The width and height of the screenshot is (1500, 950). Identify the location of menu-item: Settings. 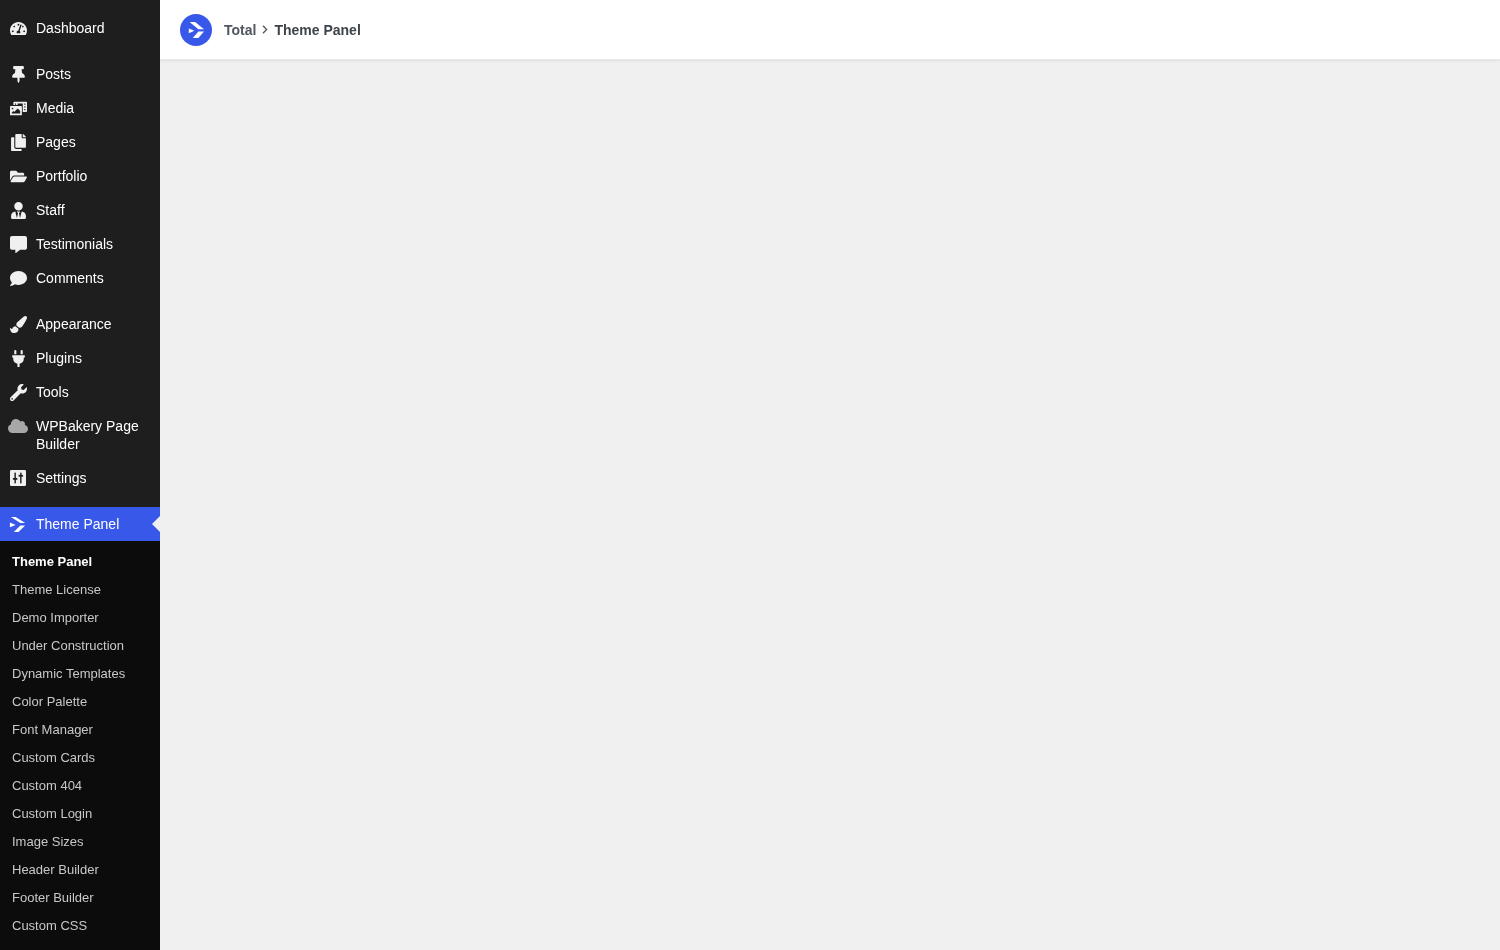
(80, 478).